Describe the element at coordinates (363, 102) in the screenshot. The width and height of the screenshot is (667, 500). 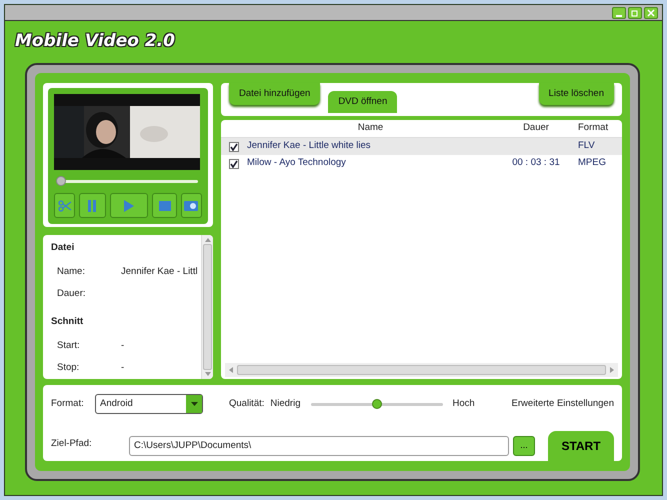
I see `tab: DVD öffnen` at that location.